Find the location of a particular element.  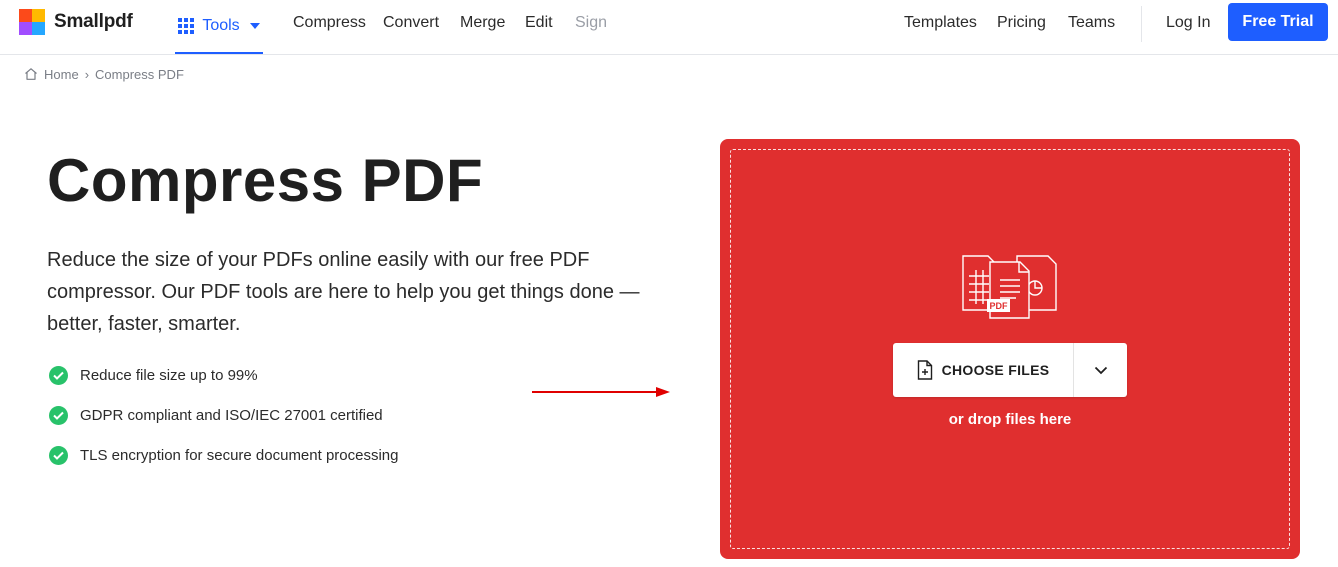

smallpdf-logo: Smallpdf is located at coordinates (76, 22).